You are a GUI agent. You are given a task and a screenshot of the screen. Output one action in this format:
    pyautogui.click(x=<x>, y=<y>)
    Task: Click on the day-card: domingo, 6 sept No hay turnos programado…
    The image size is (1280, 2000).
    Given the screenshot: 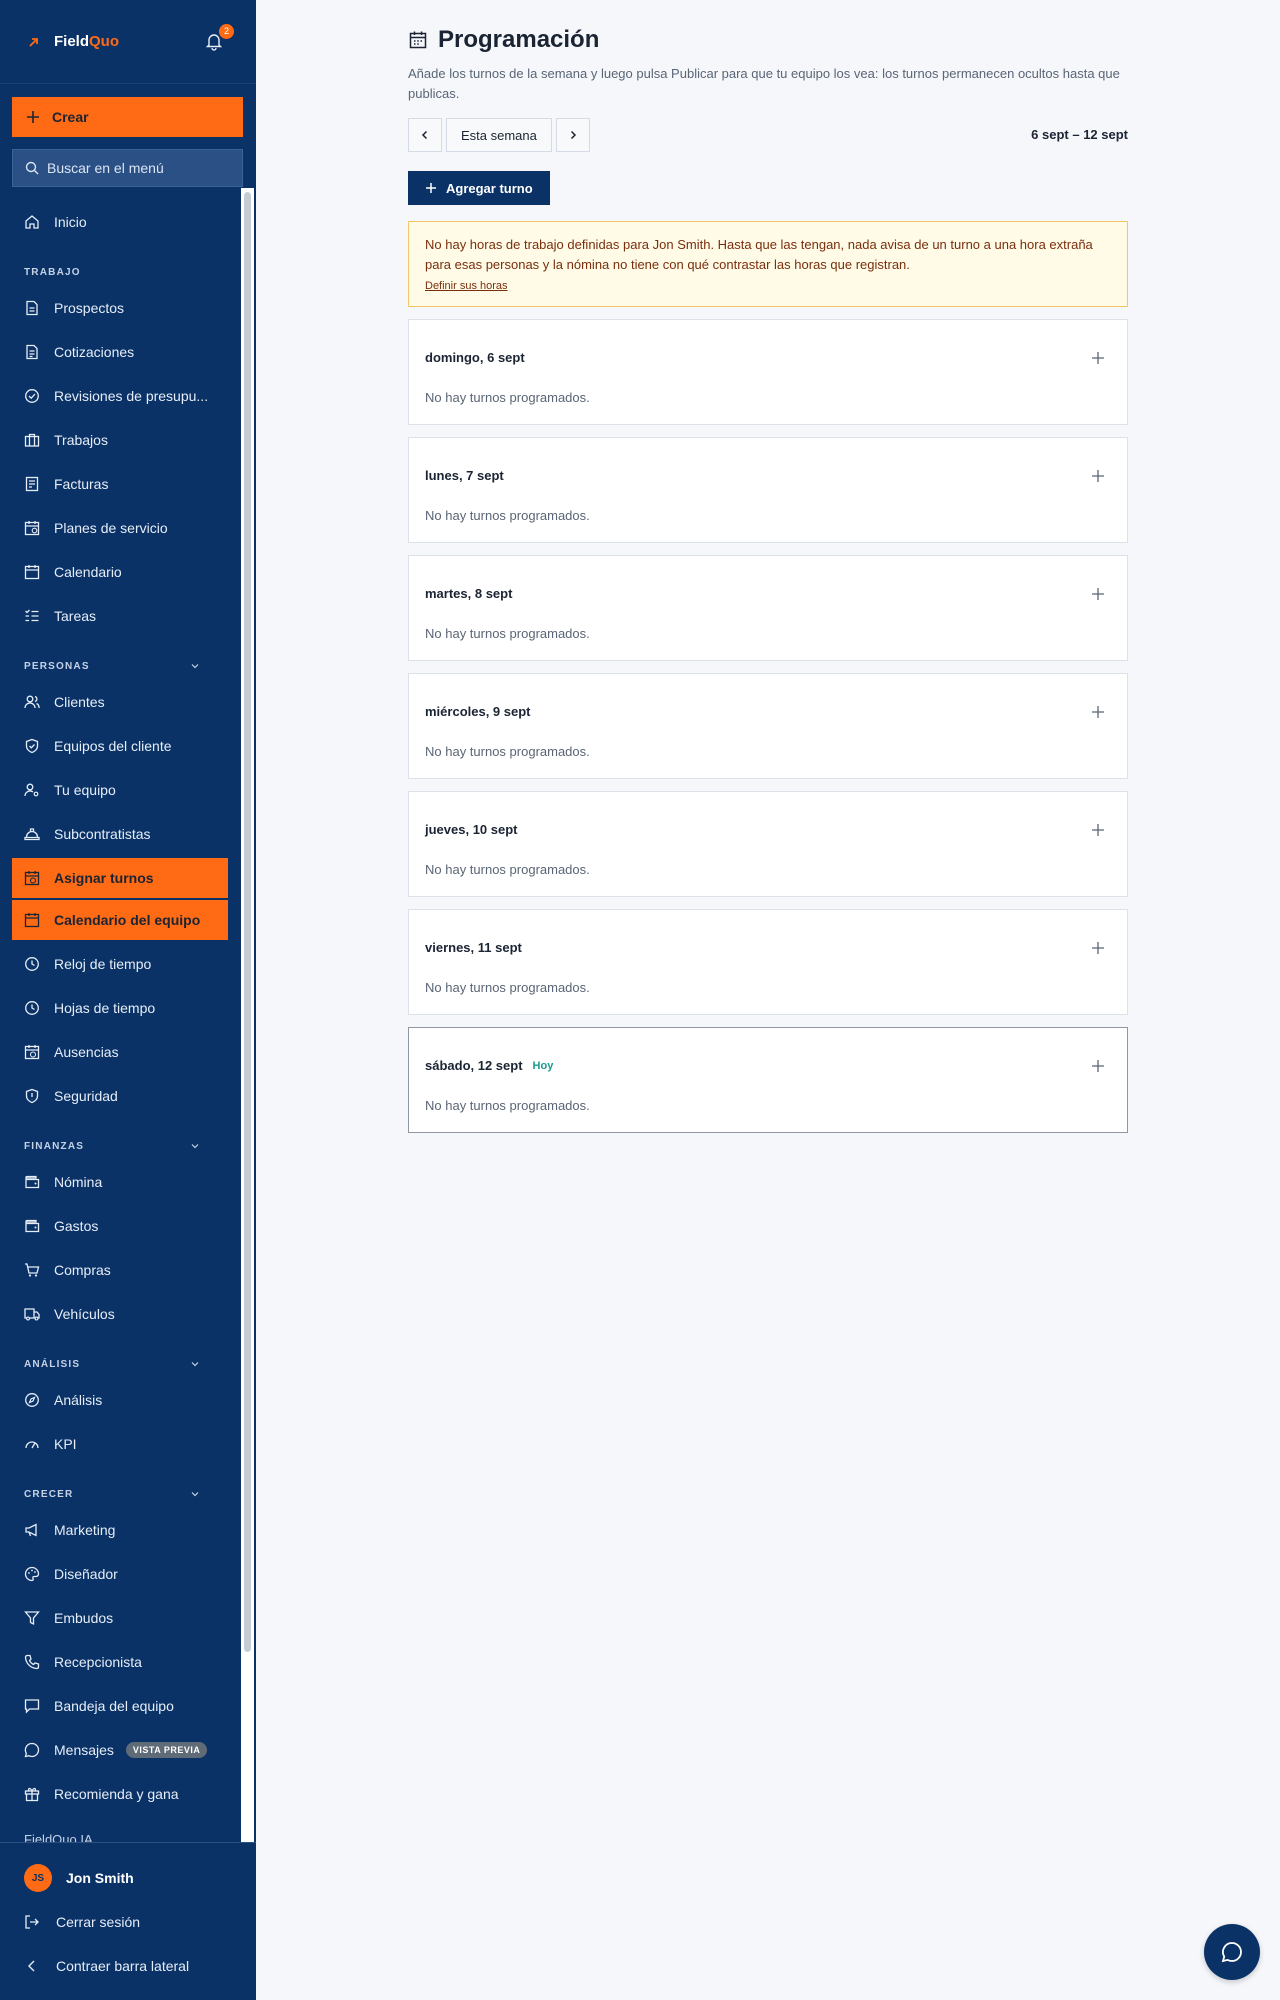 What is the action you would take?
    pyautogui.click(x=768, y=372)
    